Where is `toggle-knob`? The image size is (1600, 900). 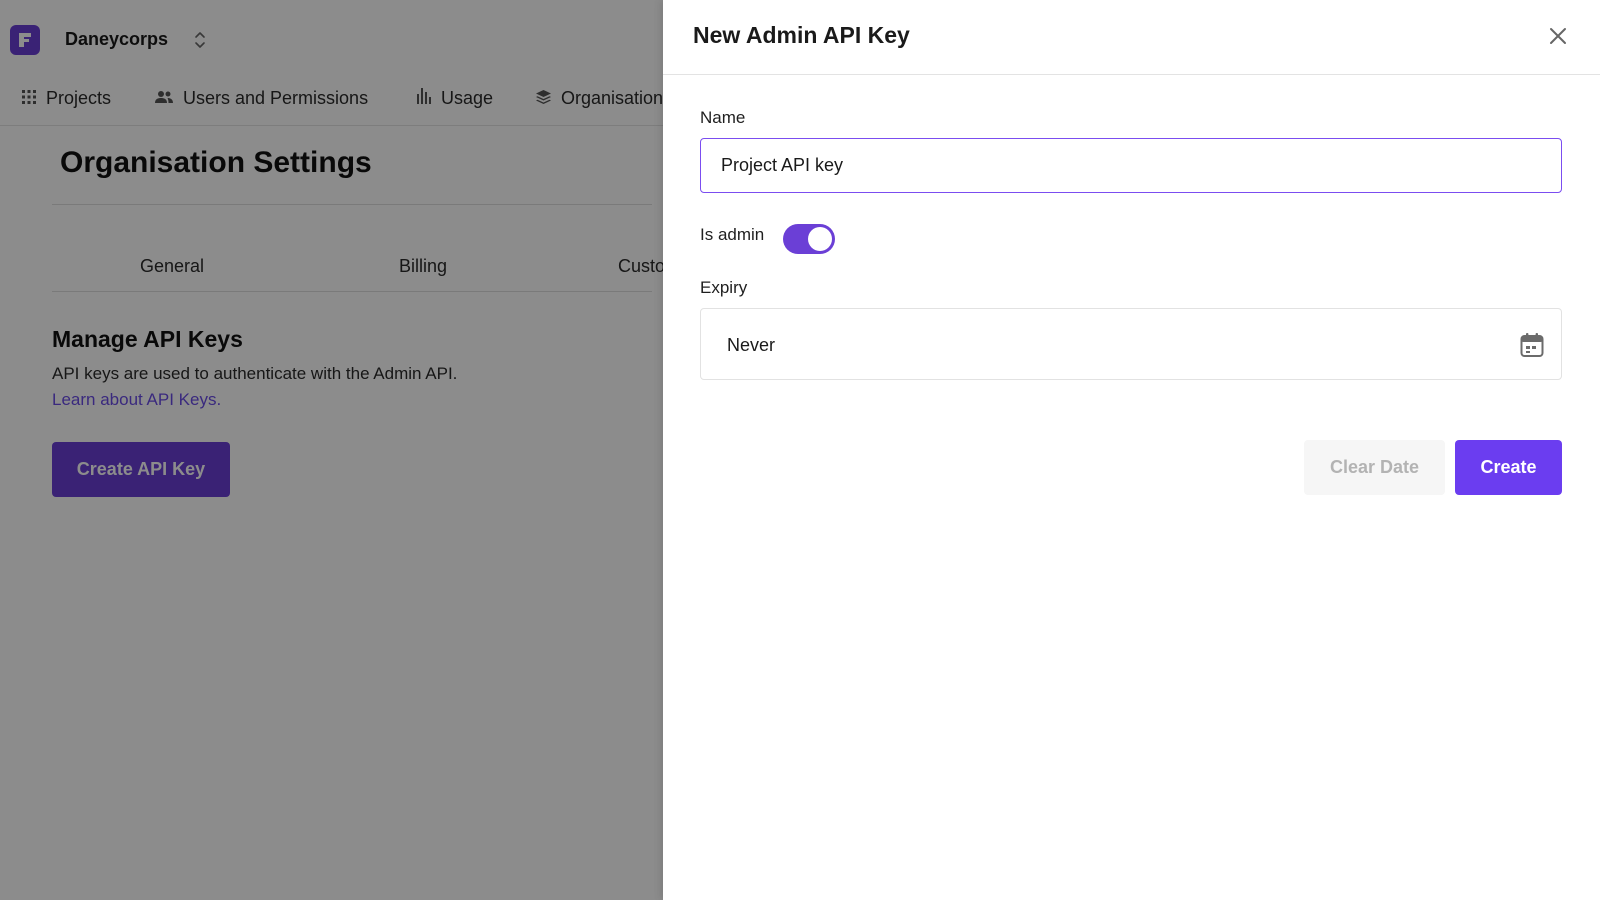 toggle-knob is located at coordinates (820, 239).